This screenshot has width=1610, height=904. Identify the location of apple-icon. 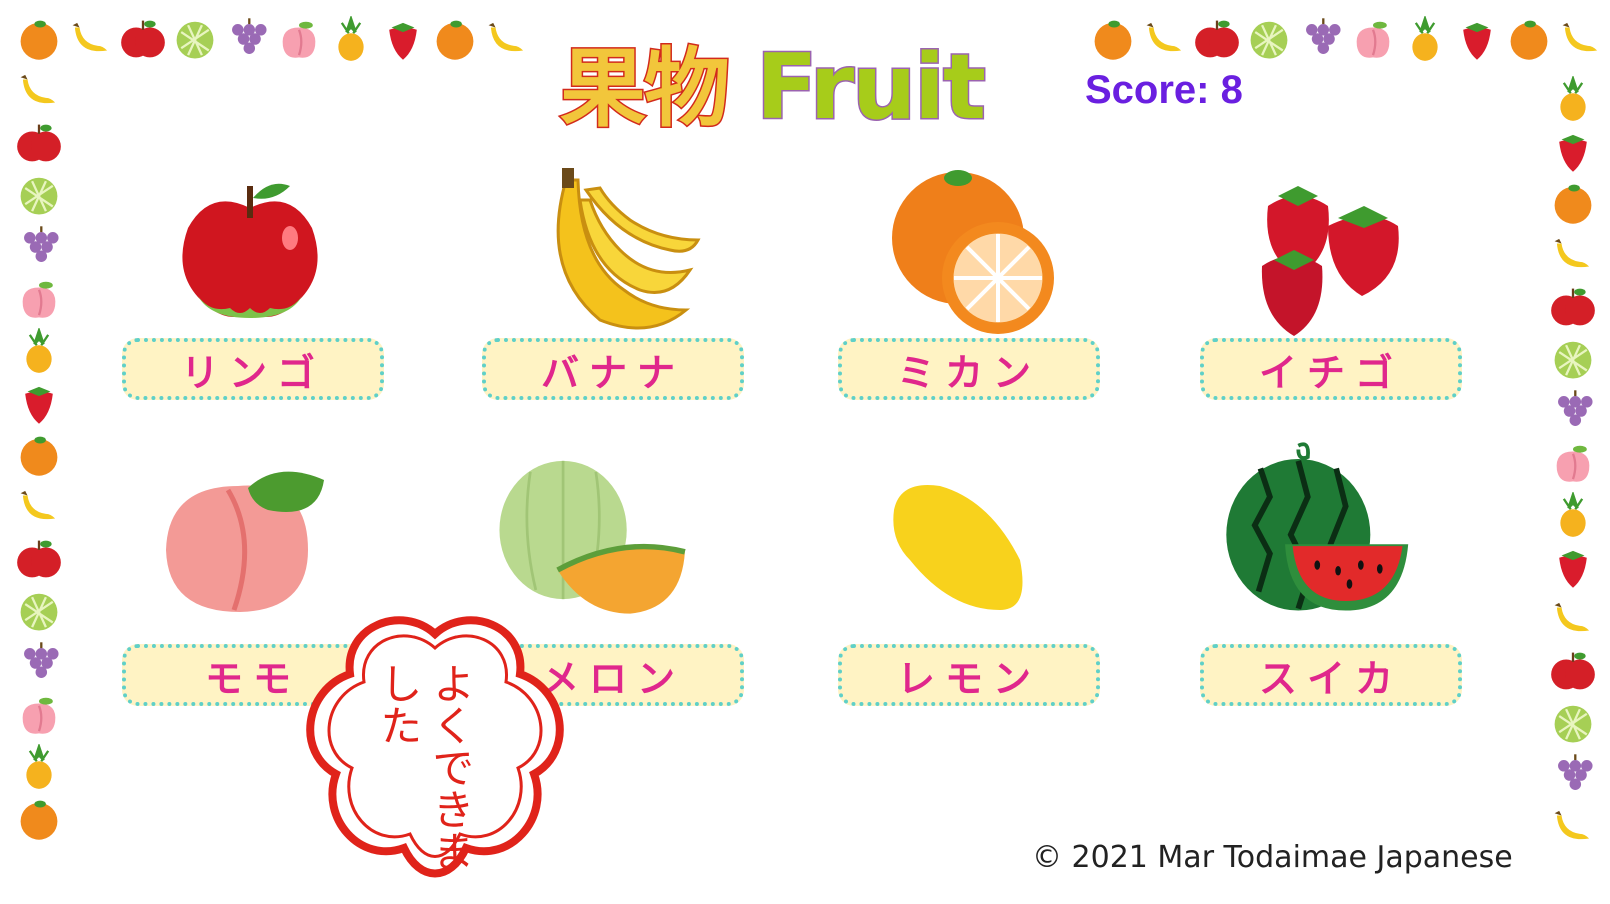
(250, 258).